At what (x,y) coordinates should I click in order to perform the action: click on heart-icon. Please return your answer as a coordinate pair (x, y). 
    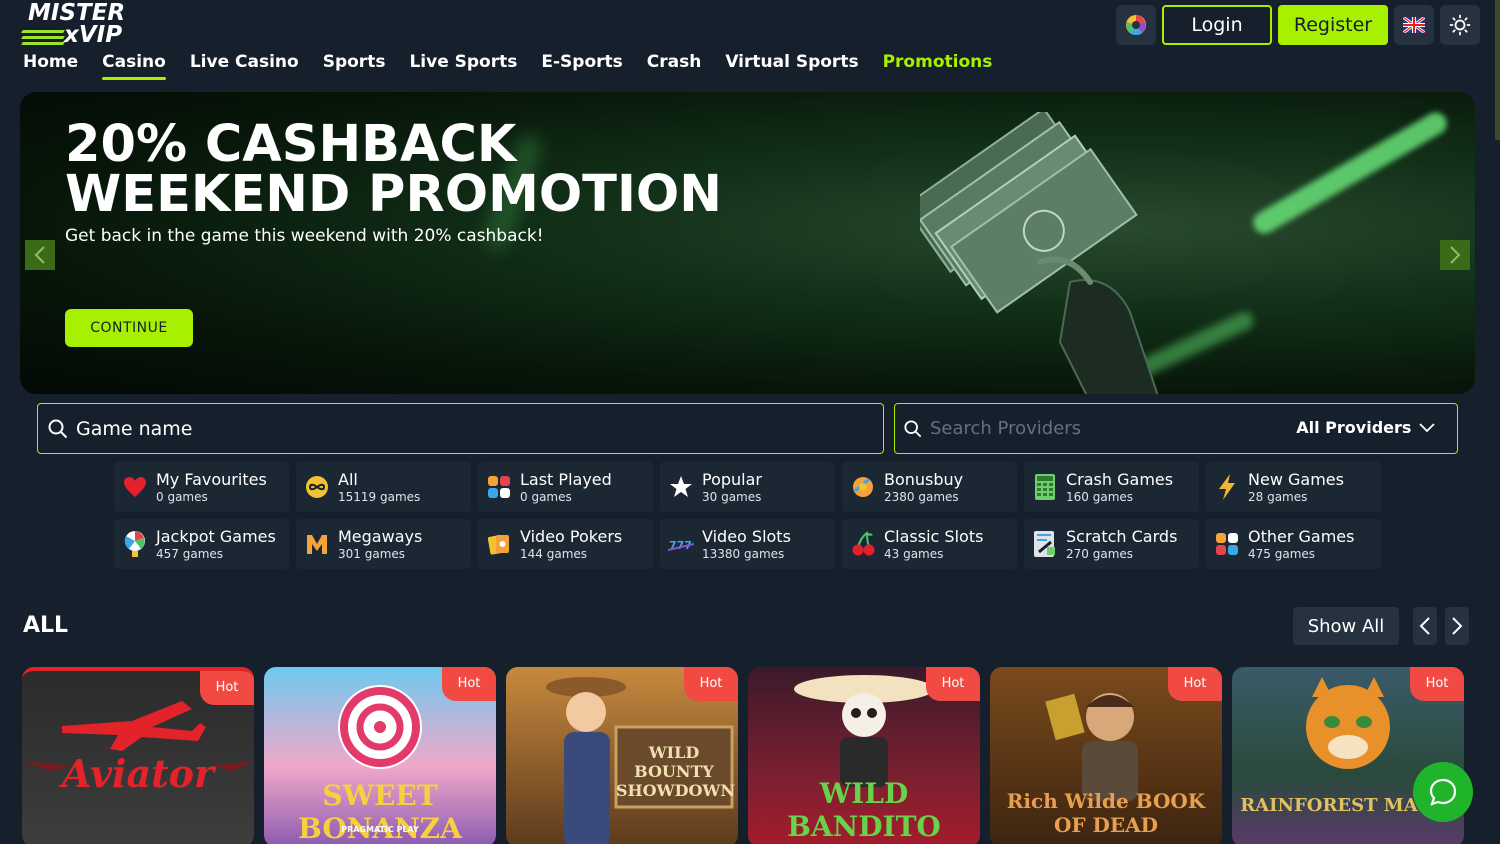
    Looking at the image, I should click on (135, 487).